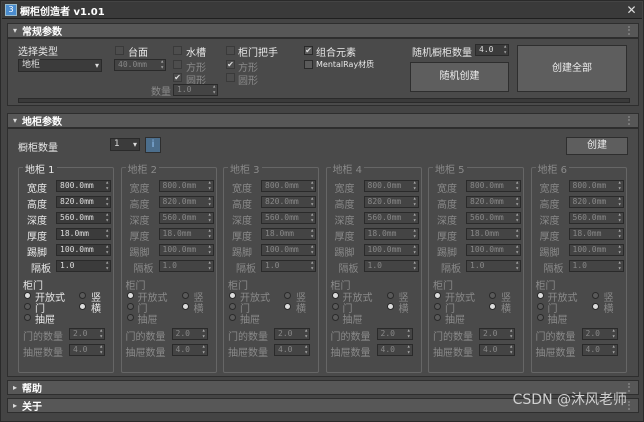 The width and height of the screenshot is (644, 422). What do you see at coordinates (195, 90) in the screenshot?
I see `count-spinner: 1.0 ▴ ▾` at bounding box center [195, 90].